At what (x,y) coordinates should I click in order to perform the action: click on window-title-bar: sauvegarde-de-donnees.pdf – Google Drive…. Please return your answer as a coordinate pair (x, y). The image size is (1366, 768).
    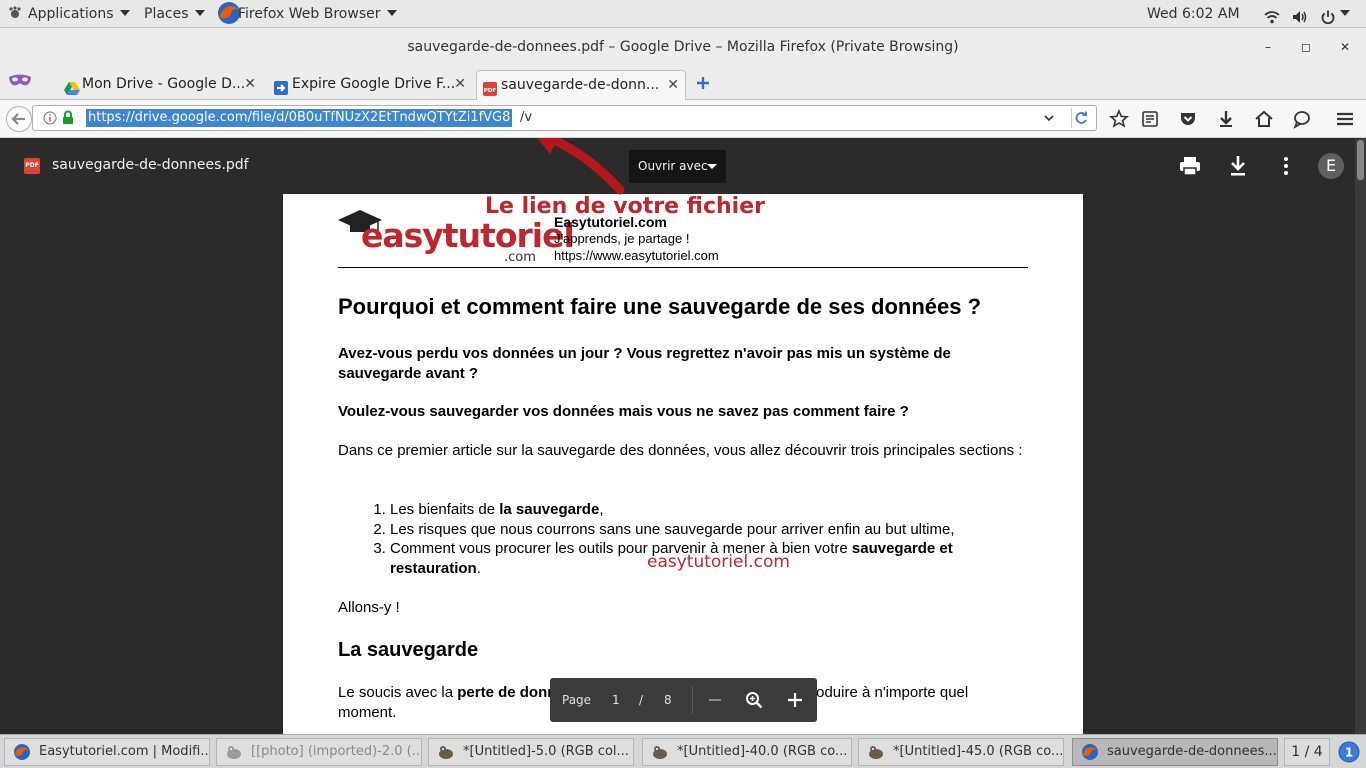
    Looking at the image, I should click on (683, 47).